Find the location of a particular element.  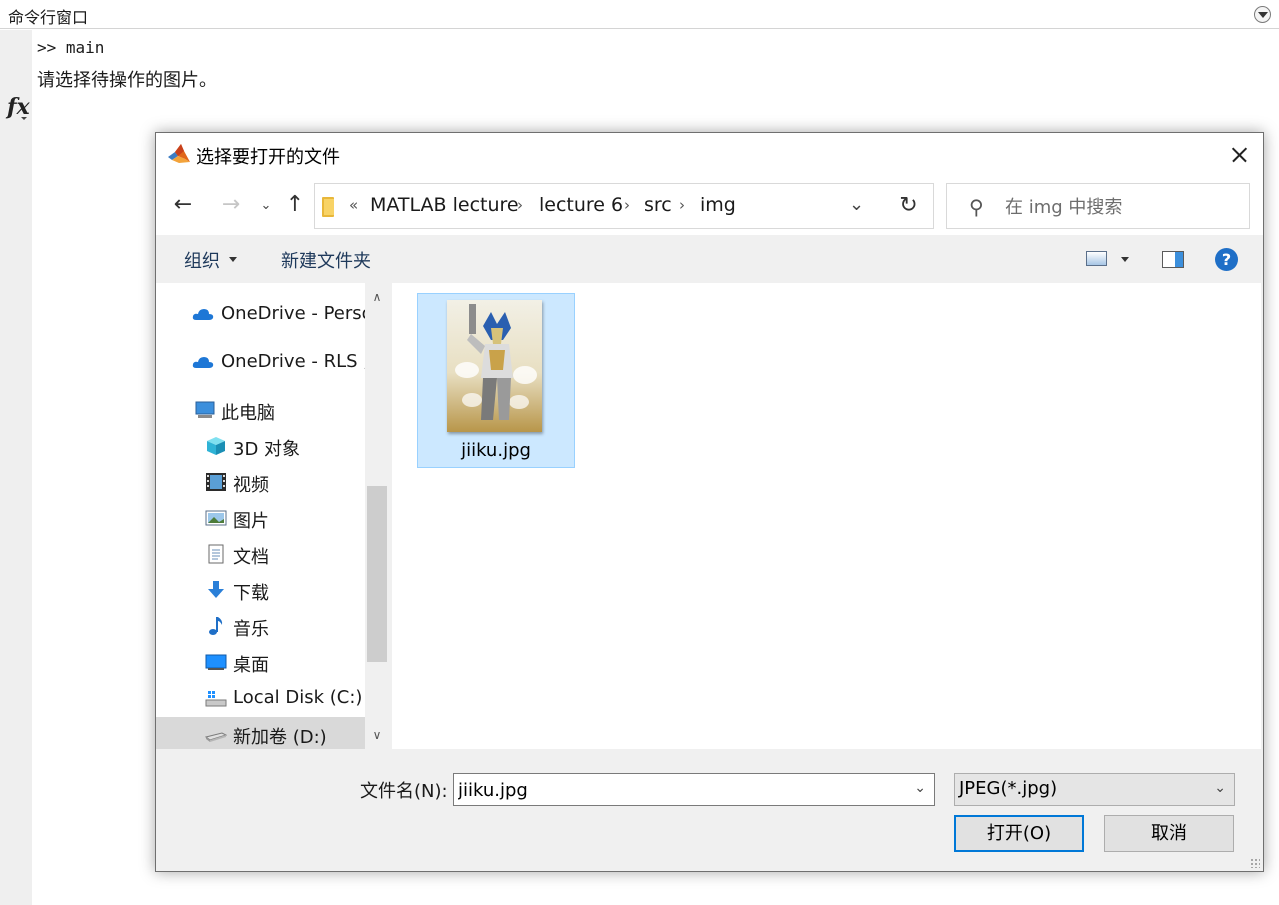

music-icon is located at coordinates (216, 626).